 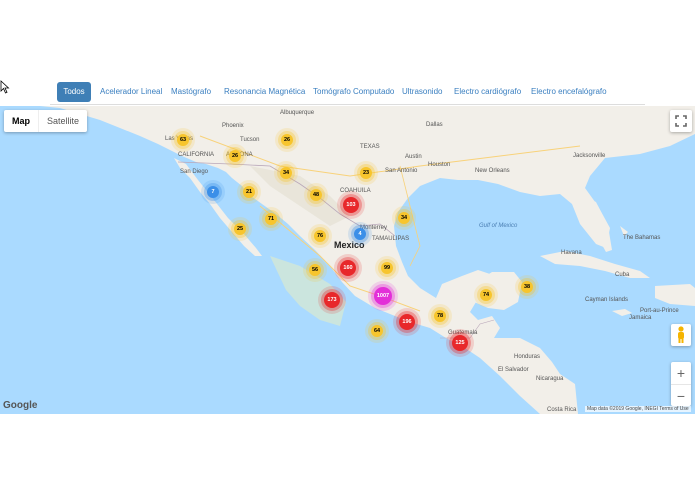 What do you see at coordinates (355, 191) in the screenshot?
I see `place-coahuila: COAHUILA` at bounding box center [355, 191].